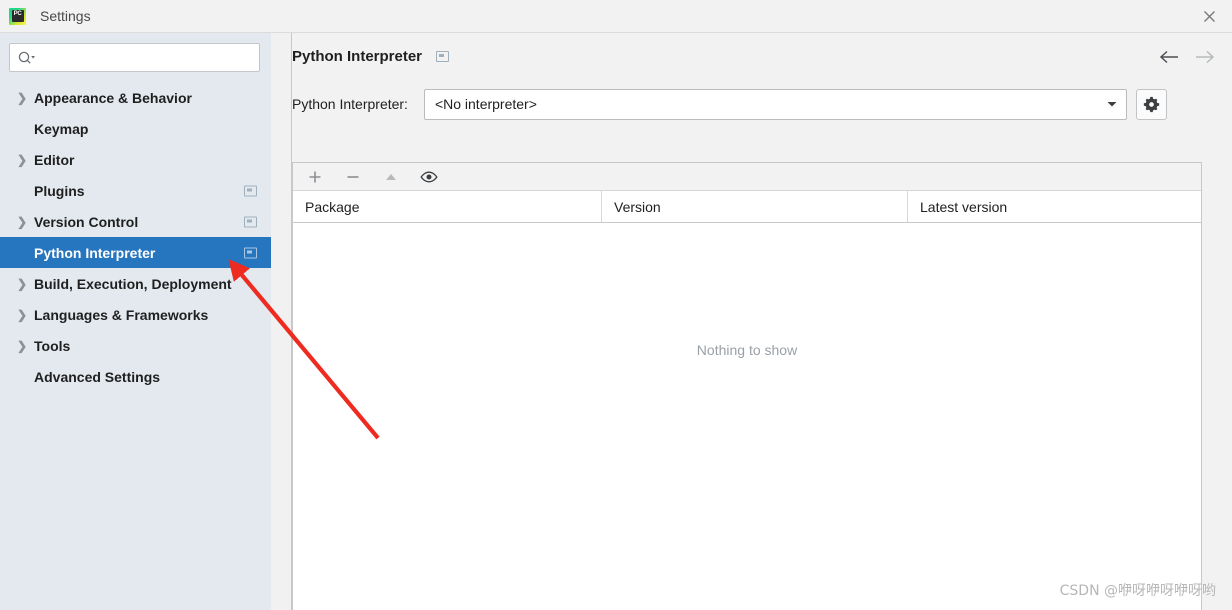  What do you see at coordinates (121, 314) in the screenshot?
I see `sidebar-item-label: Languages & Frameworks` at bounding box center [121, 314].